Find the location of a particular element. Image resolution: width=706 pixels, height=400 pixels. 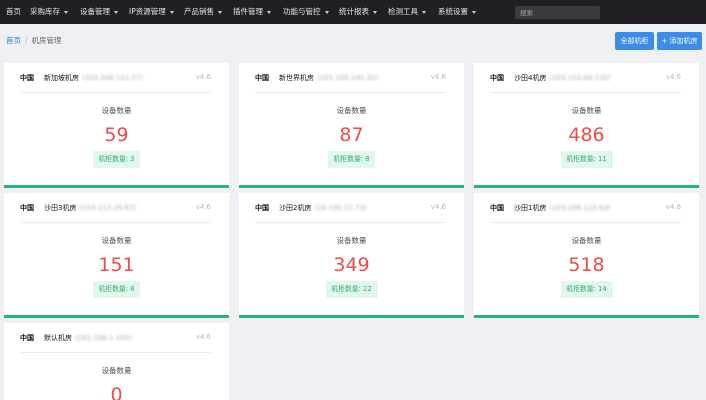

card-room-name: 新世界机房 (103.100.140.32) is located at coordinates (328, 78).